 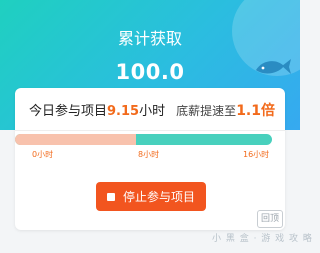 What do you see at coordinates (43, 154) in the screenshot?
I see `tick-label-start: 0小时` at bounding box center [43, 154].